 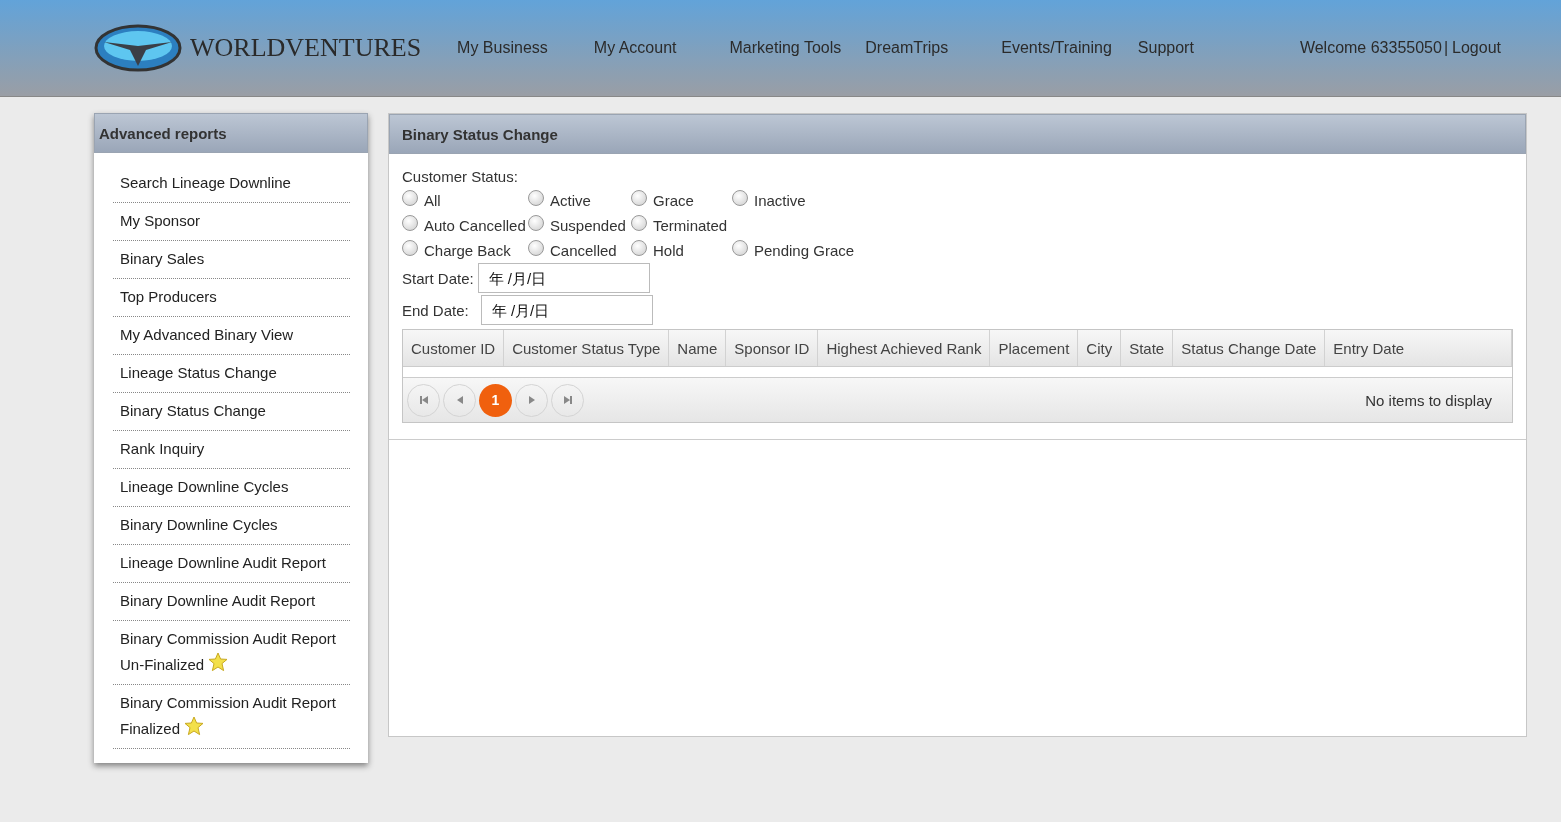 What do you see at coordinates (907, 48) in the screenshot?
I see `nav-link: DreamTrips` at bounding box center [907, 48].